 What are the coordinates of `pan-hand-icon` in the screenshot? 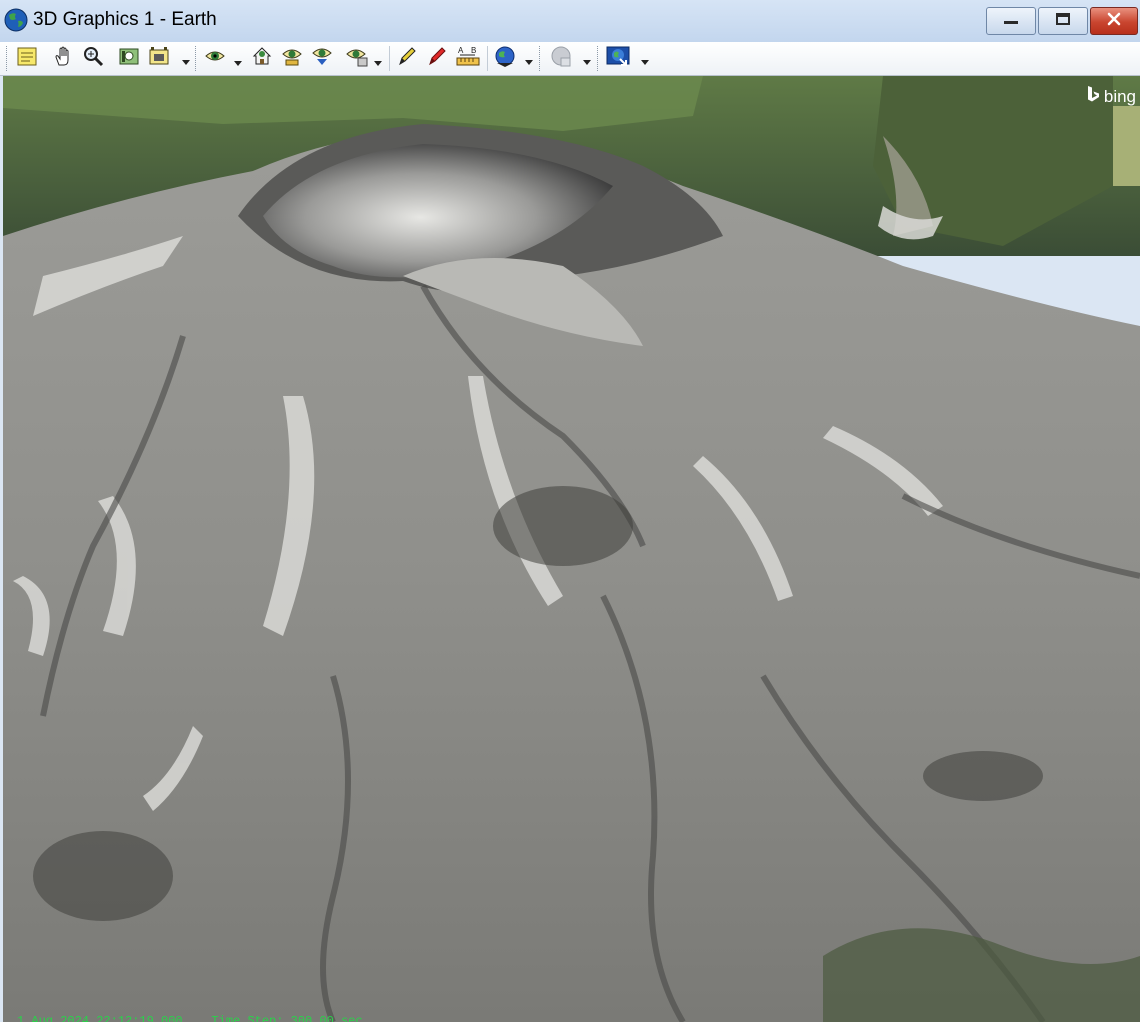 It's located at (63, 58).